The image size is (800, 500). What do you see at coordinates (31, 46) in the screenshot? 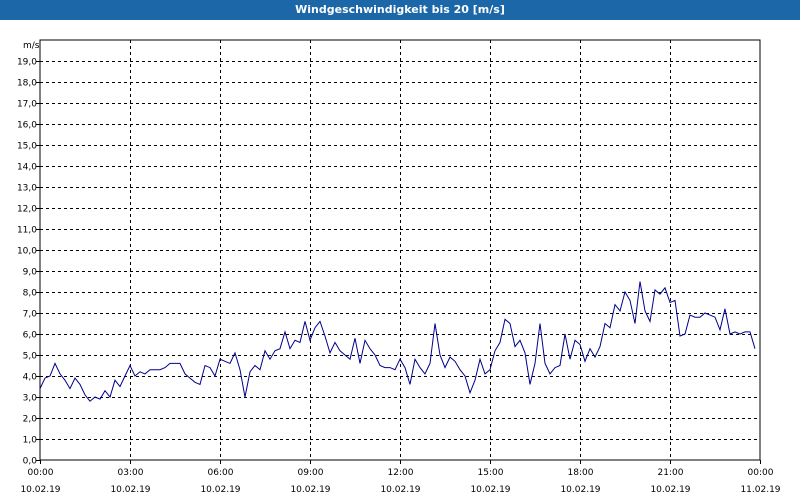
I see `y-axis-label: m/s` at bounding box center [31, 46].